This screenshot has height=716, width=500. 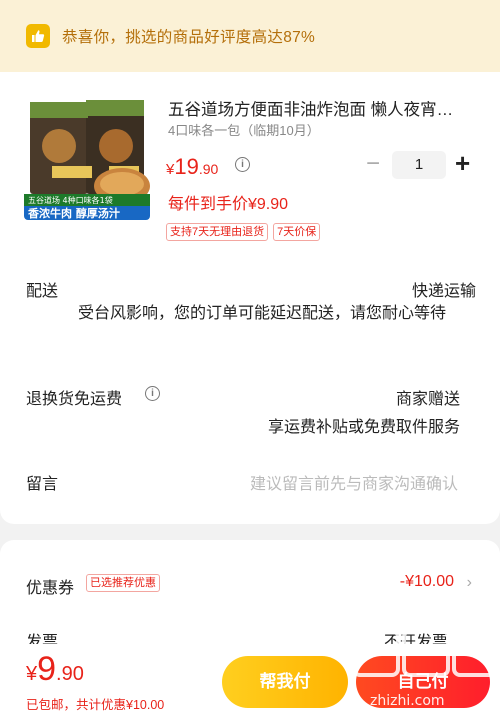 What do you see at coordinates (50, 588) in the screenshot?
I see `coupon-label: 优惠券` at bounding box center [50, 588].